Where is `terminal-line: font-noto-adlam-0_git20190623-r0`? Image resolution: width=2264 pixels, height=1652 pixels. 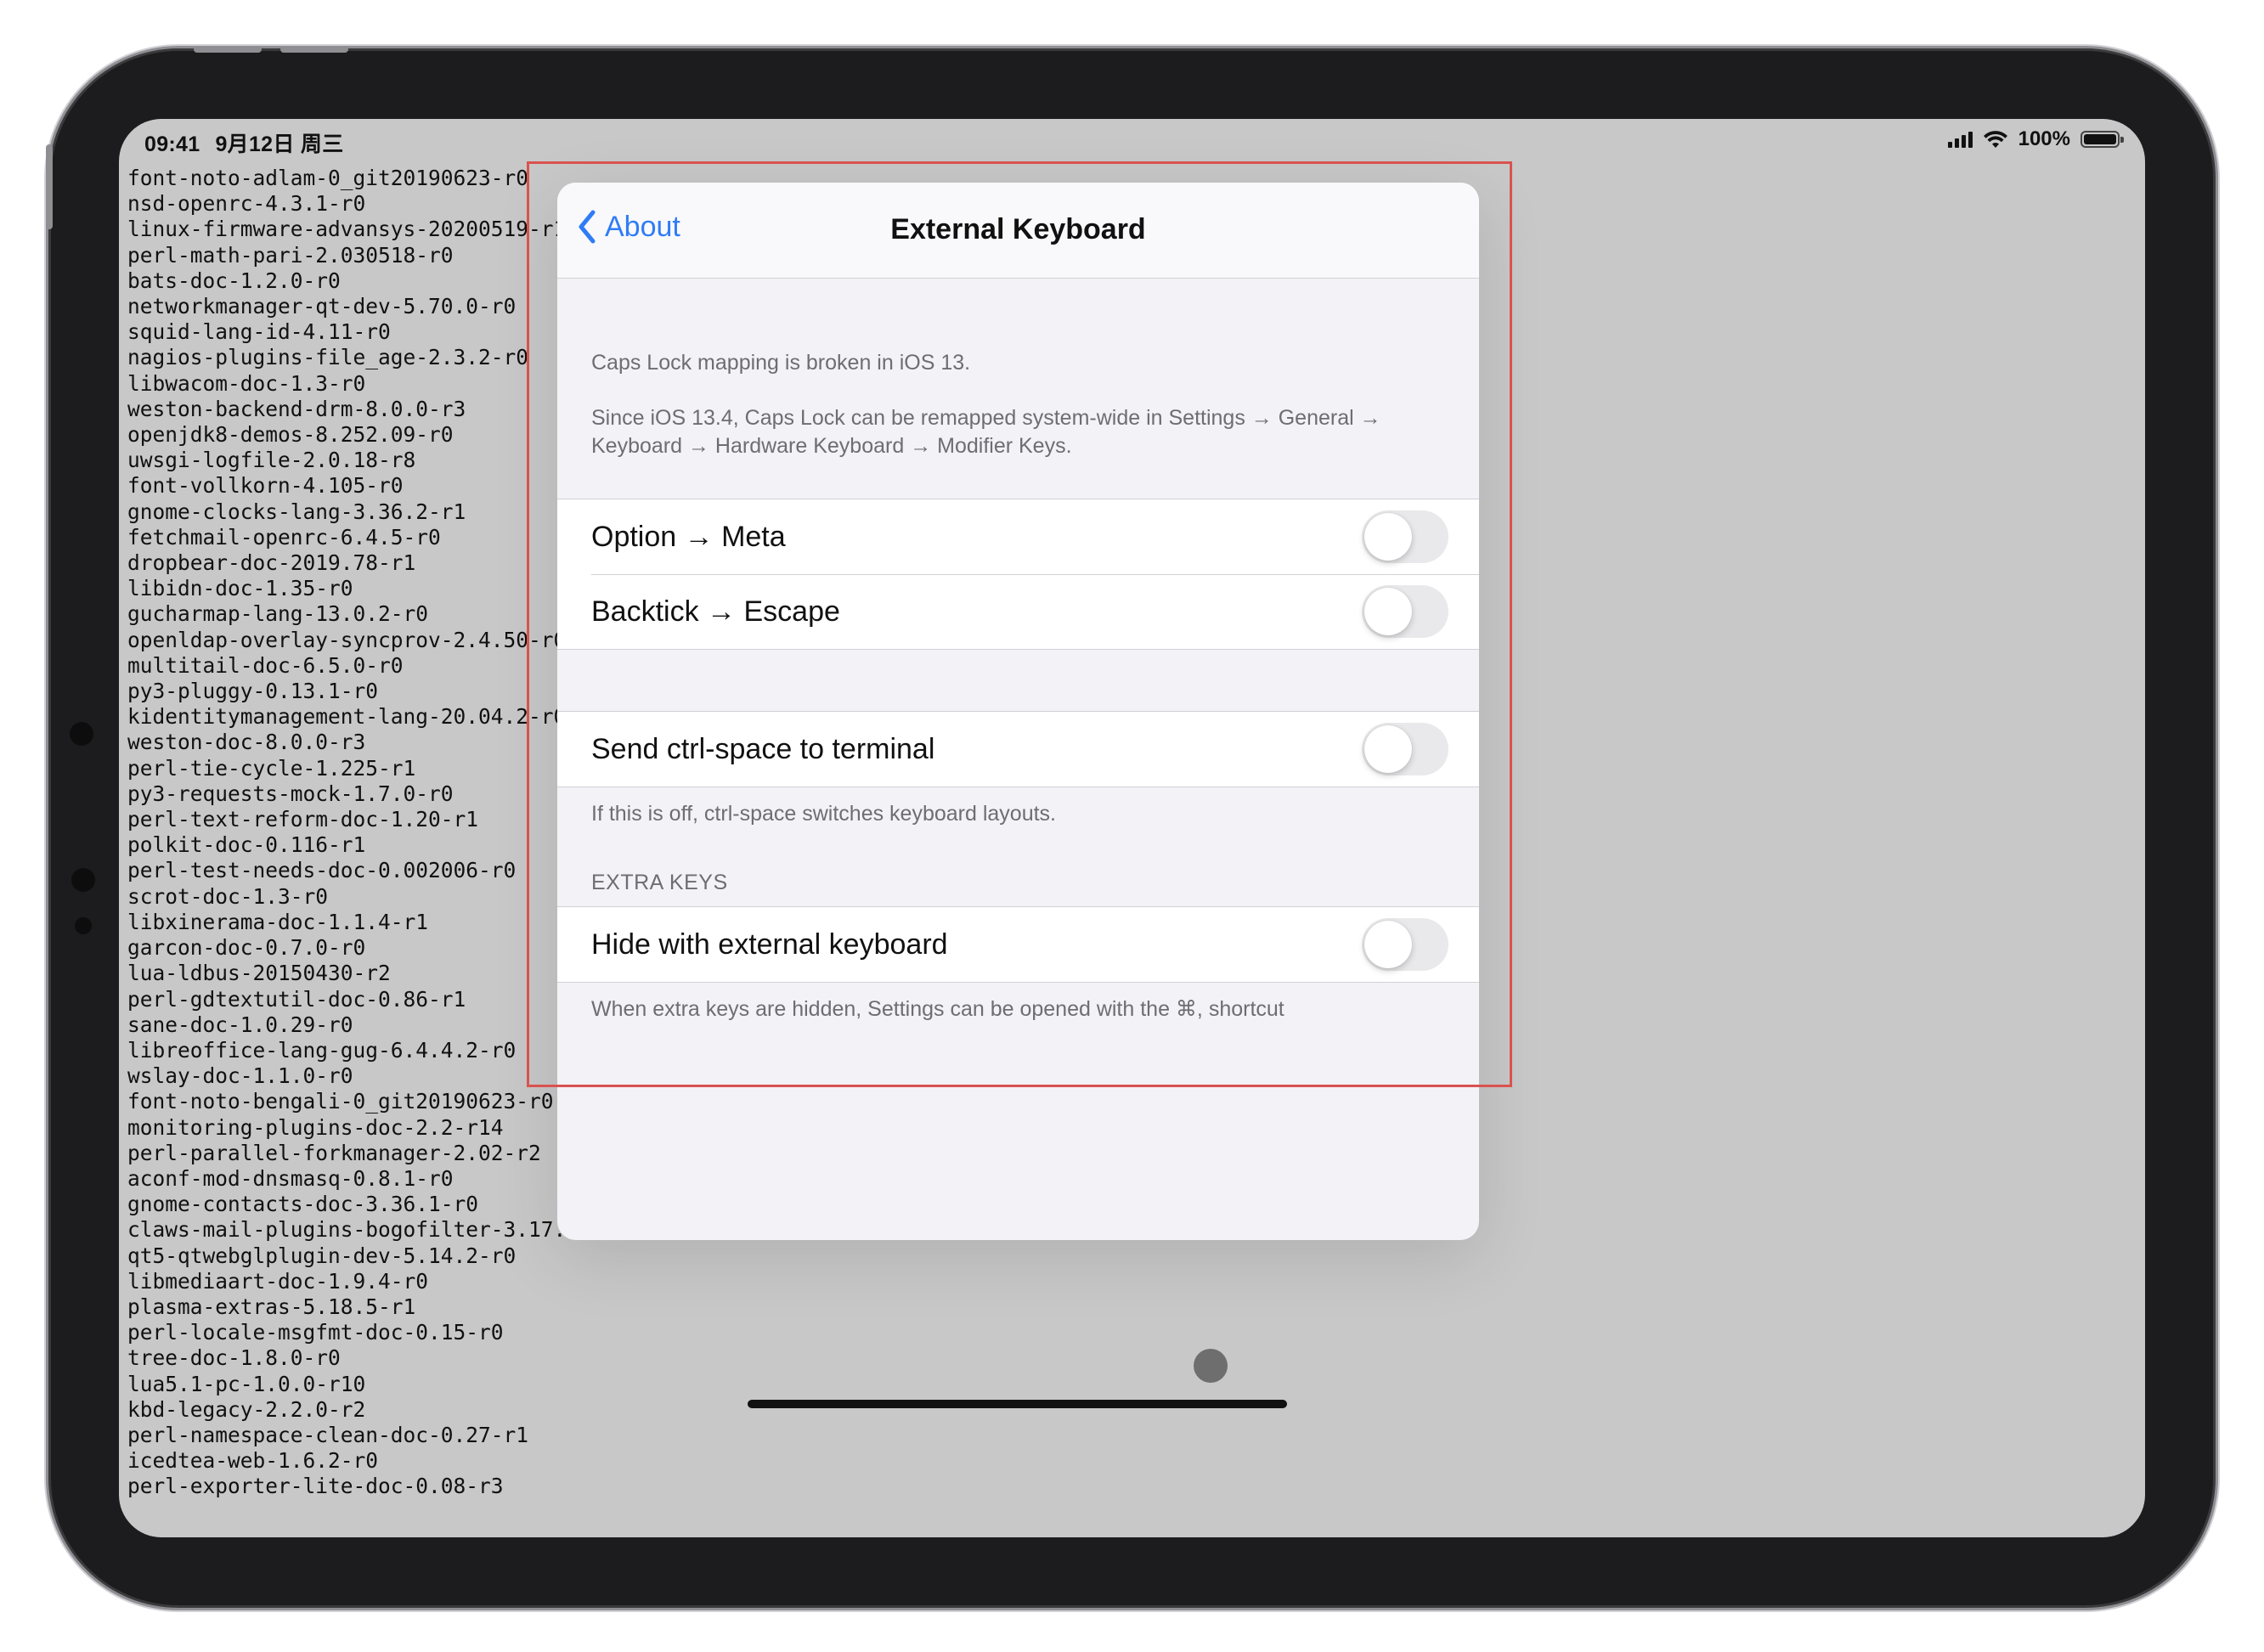
terminal-line: font-noto-adlam-0_git20190623-r0 is located at coordinates (328, 178).